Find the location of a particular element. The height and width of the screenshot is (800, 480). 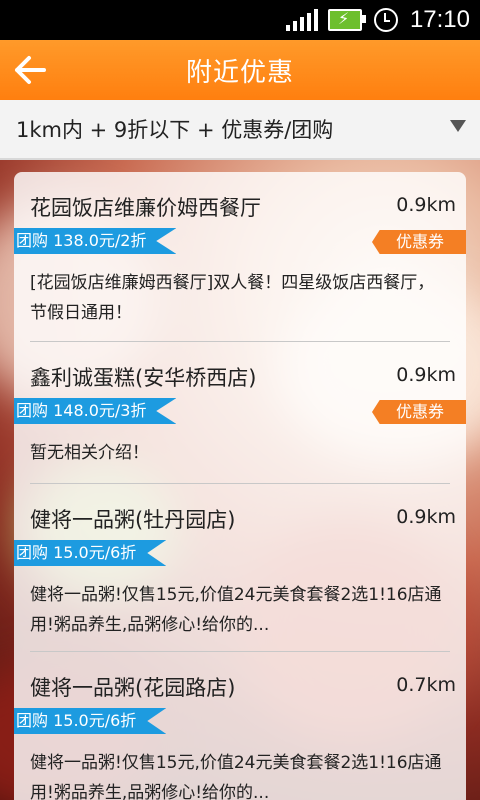

merchant-name: 花园饭店维廉价姆西餐厅 is located at coordinates (145, 208).